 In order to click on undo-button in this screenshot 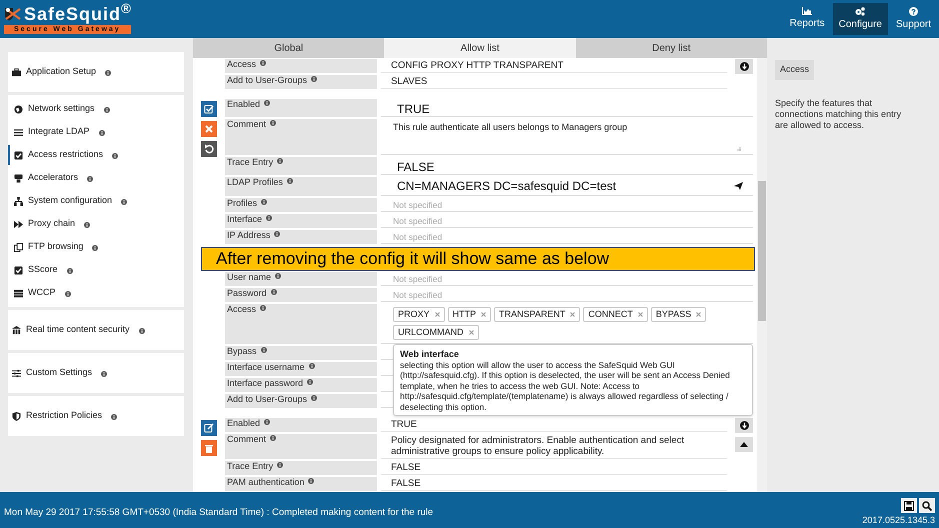, I will do `click(209, 149)`.